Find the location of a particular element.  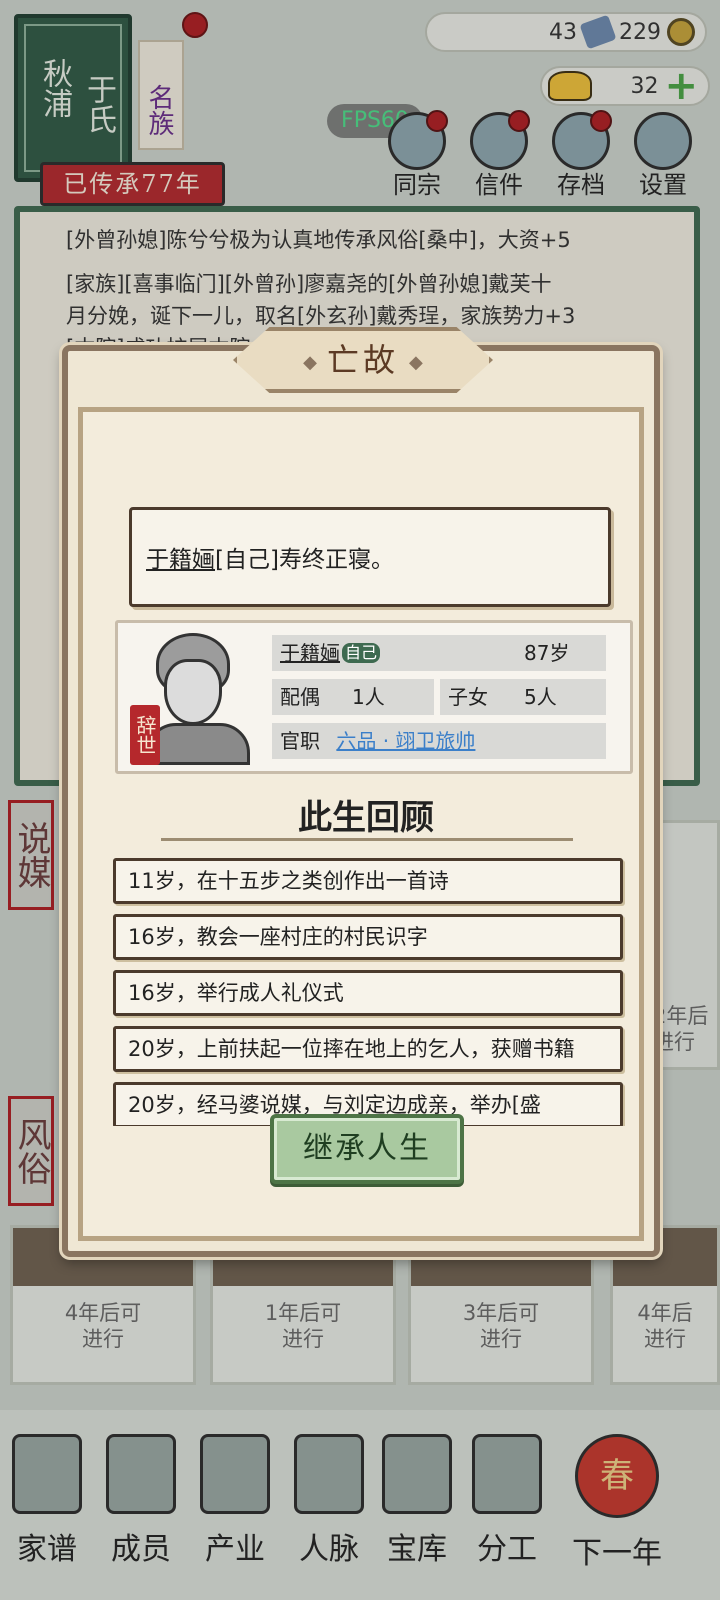

clan-surname: 于氏 is located at coordinates (98, 104).